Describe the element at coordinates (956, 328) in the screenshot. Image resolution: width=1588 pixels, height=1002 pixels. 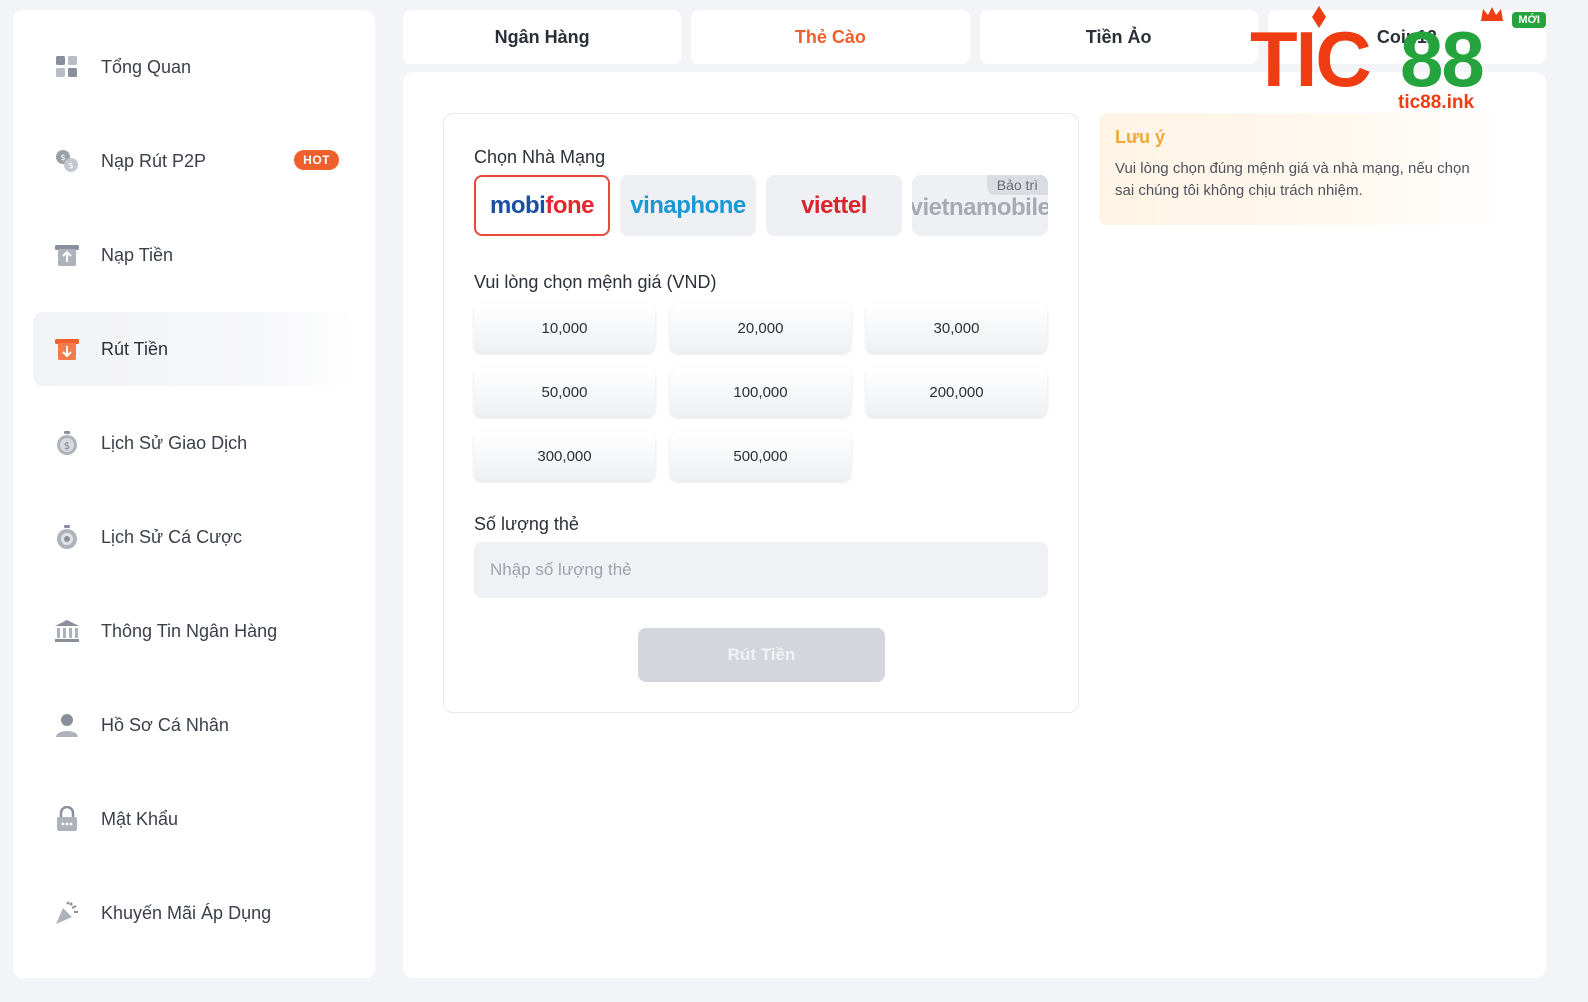
I see `denomination-option: 30,000` at that location.